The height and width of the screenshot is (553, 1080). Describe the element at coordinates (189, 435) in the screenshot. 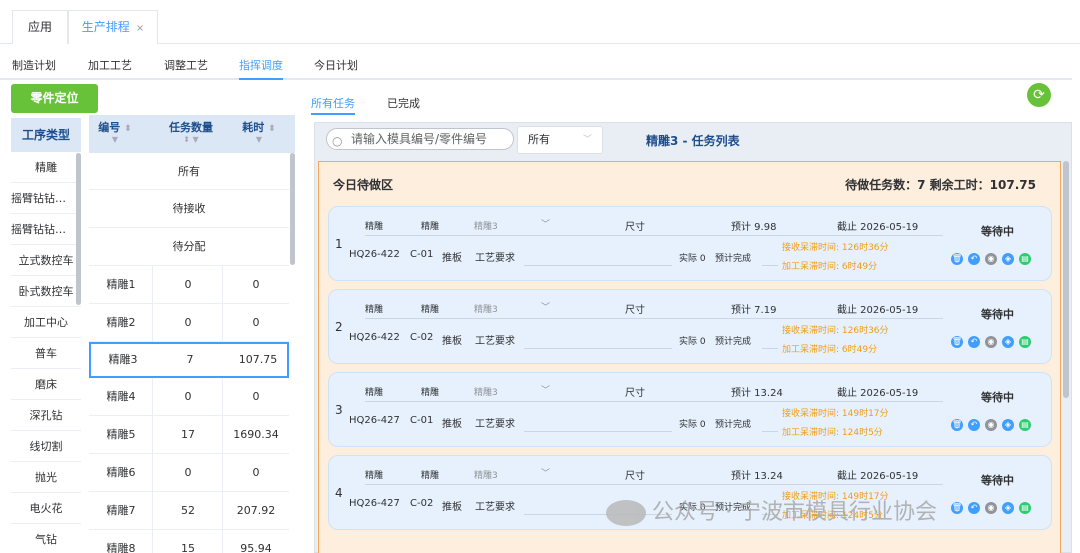

I see `table-row: 精雕5 17 1690.34` at that location.